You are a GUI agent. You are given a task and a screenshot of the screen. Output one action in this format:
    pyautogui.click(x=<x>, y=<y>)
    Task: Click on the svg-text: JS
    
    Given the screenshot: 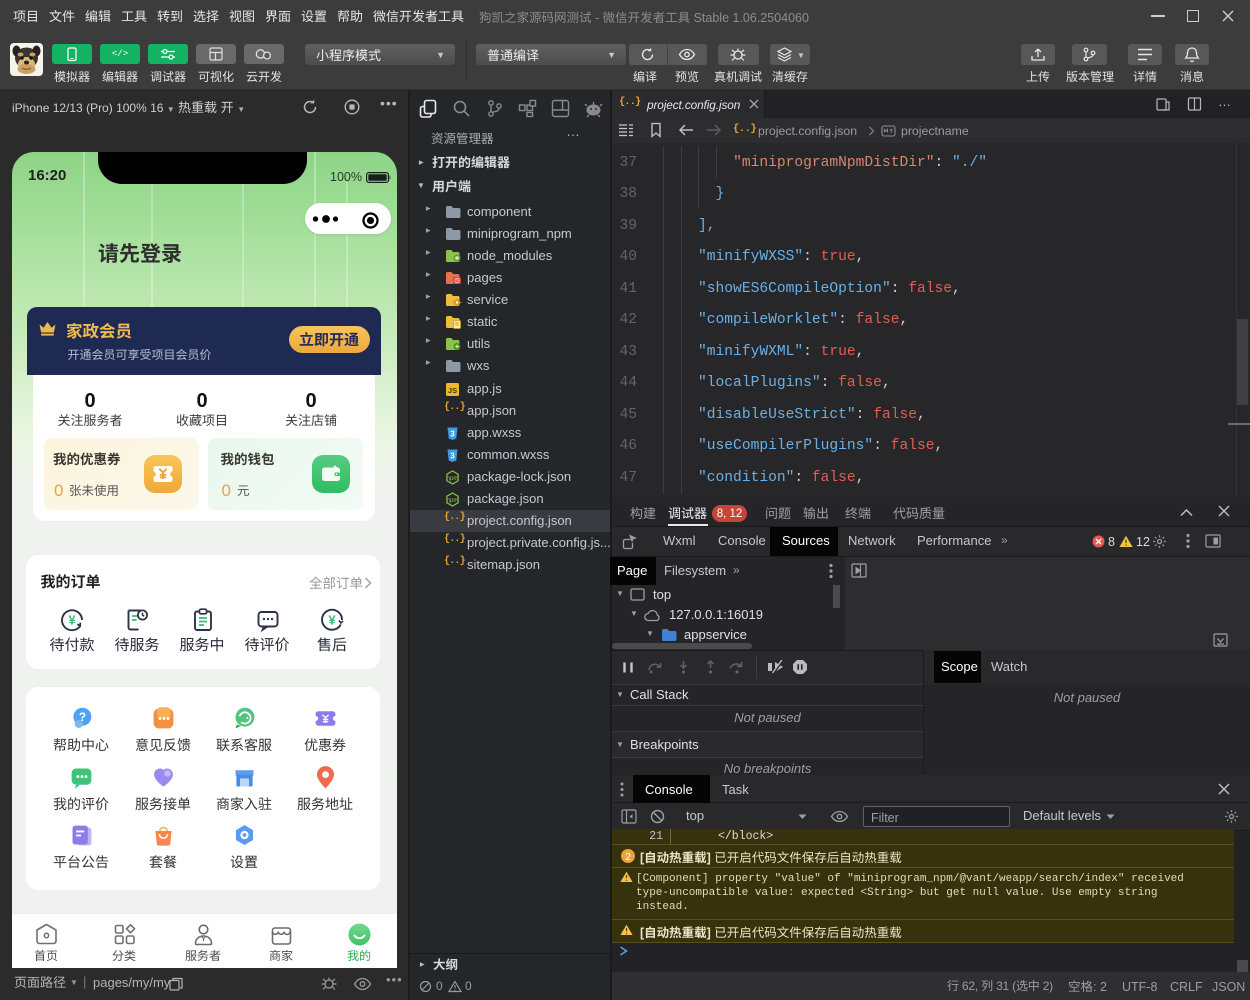 What is the action you would take?
    pyautogui.click(x=452, y=390)
    